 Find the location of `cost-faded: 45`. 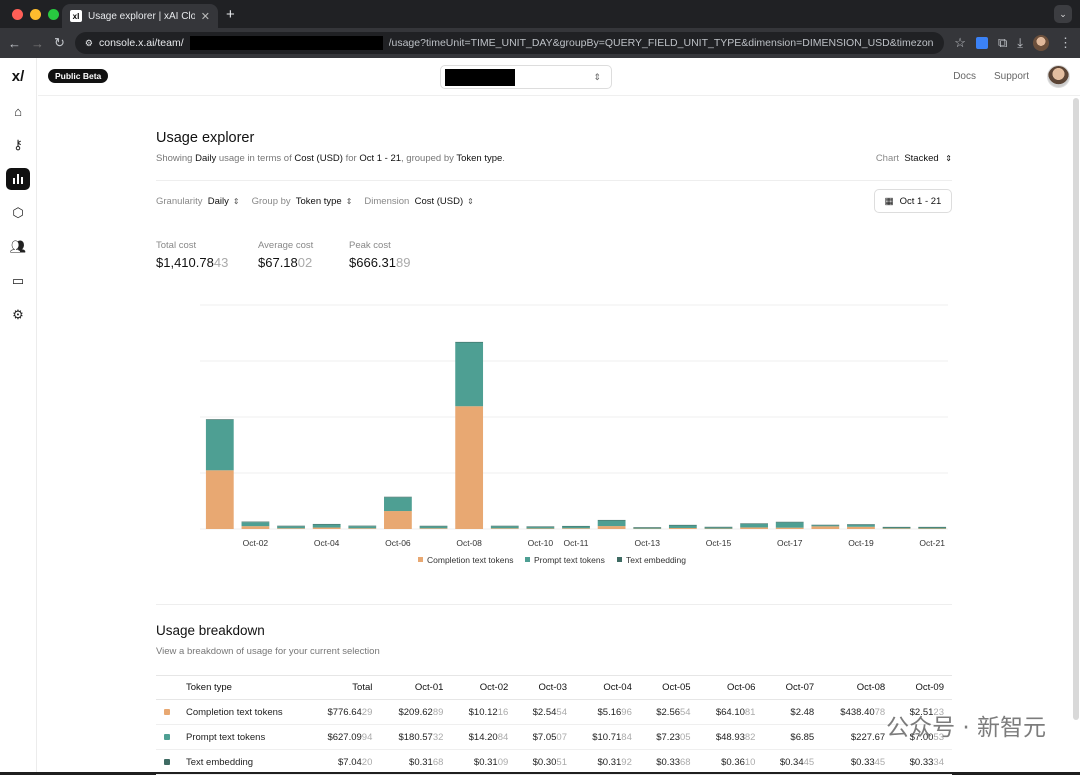

cost-faded: 45 is located at coordinates (809, 762).